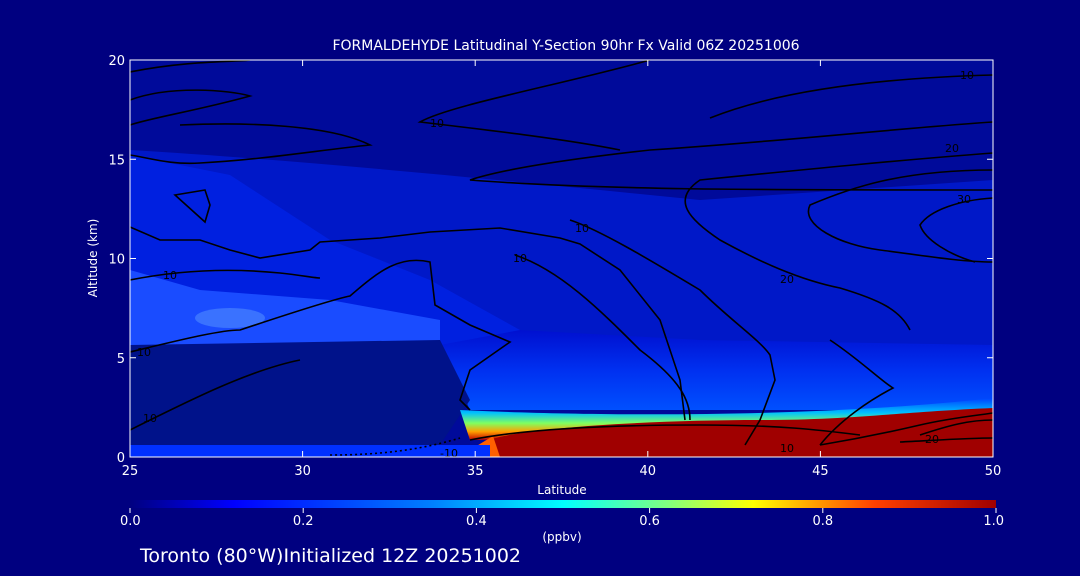 The image size is (1080, 576). Describe the element at coordinates (562, 518) in the screenshot. I see `colorbar-ticks: 0.0 0.2 0.4 0.6 0.8 1.0` at that location.